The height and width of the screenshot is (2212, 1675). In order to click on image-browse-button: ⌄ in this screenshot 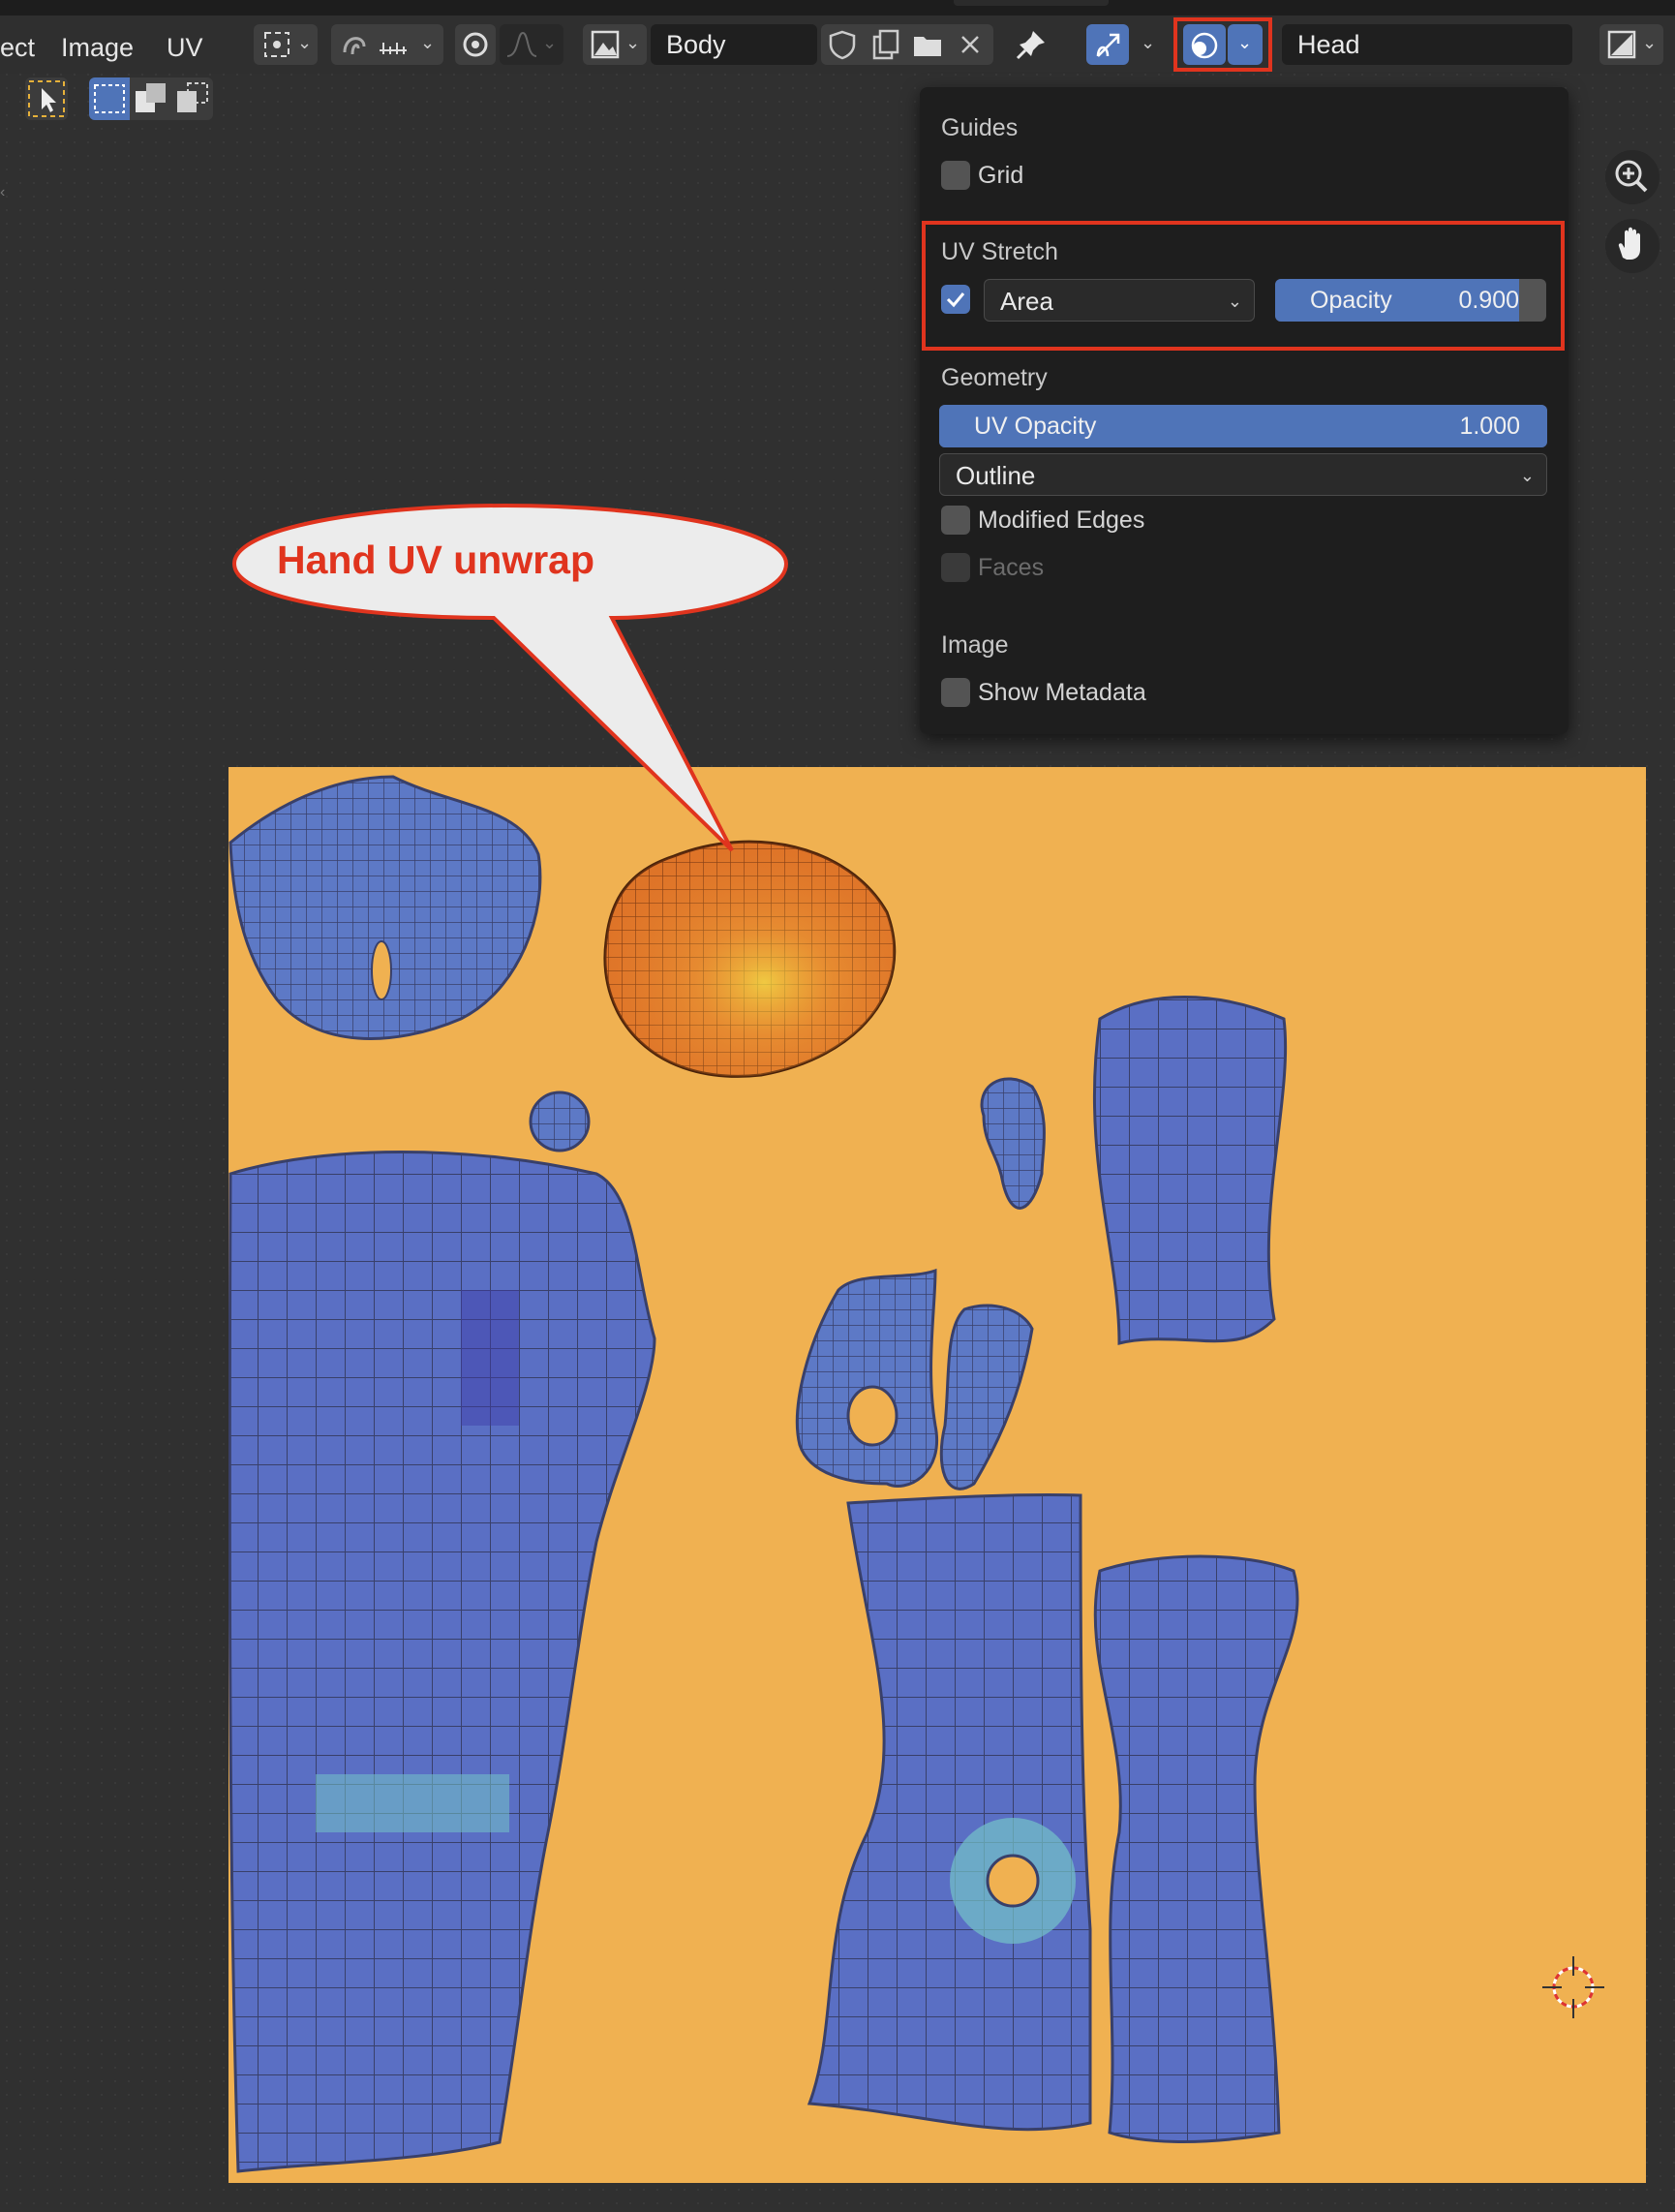, I will do `click(615, 44)`.